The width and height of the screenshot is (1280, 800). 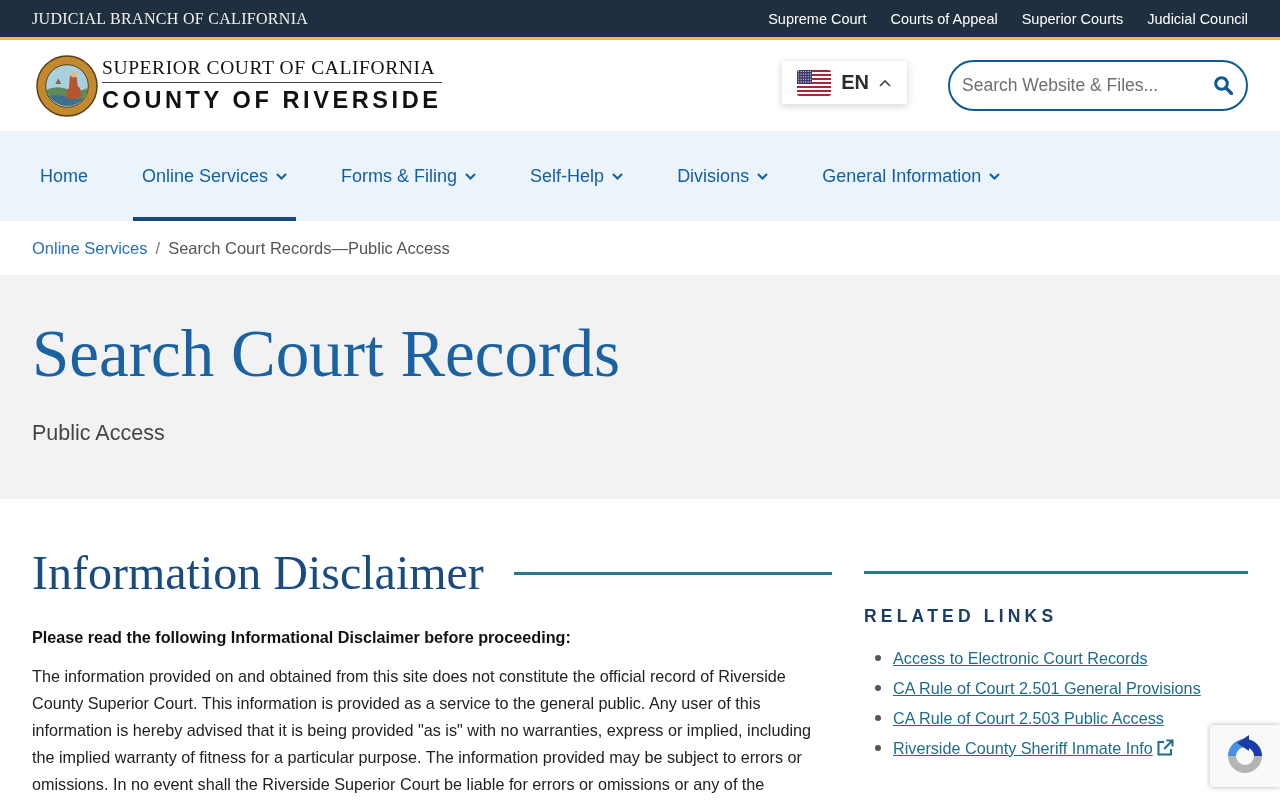 I want to click on intro-text: Please read the following Informational Disclaimer before proceeding:, so click(x=302, y=637).